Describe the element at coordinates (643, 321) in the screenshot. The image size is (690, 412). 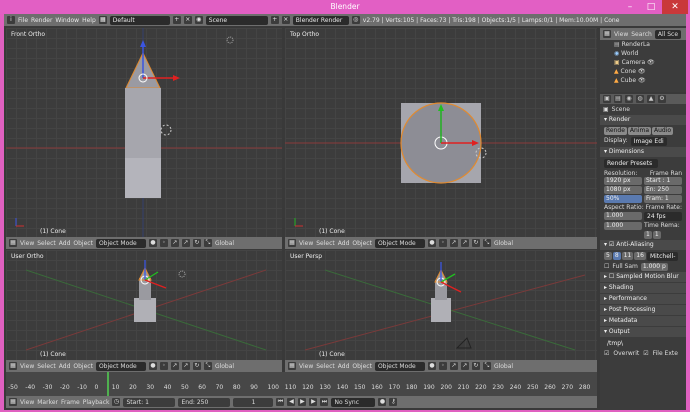
I see `section-metadata: ▸ Metadata` at that location.